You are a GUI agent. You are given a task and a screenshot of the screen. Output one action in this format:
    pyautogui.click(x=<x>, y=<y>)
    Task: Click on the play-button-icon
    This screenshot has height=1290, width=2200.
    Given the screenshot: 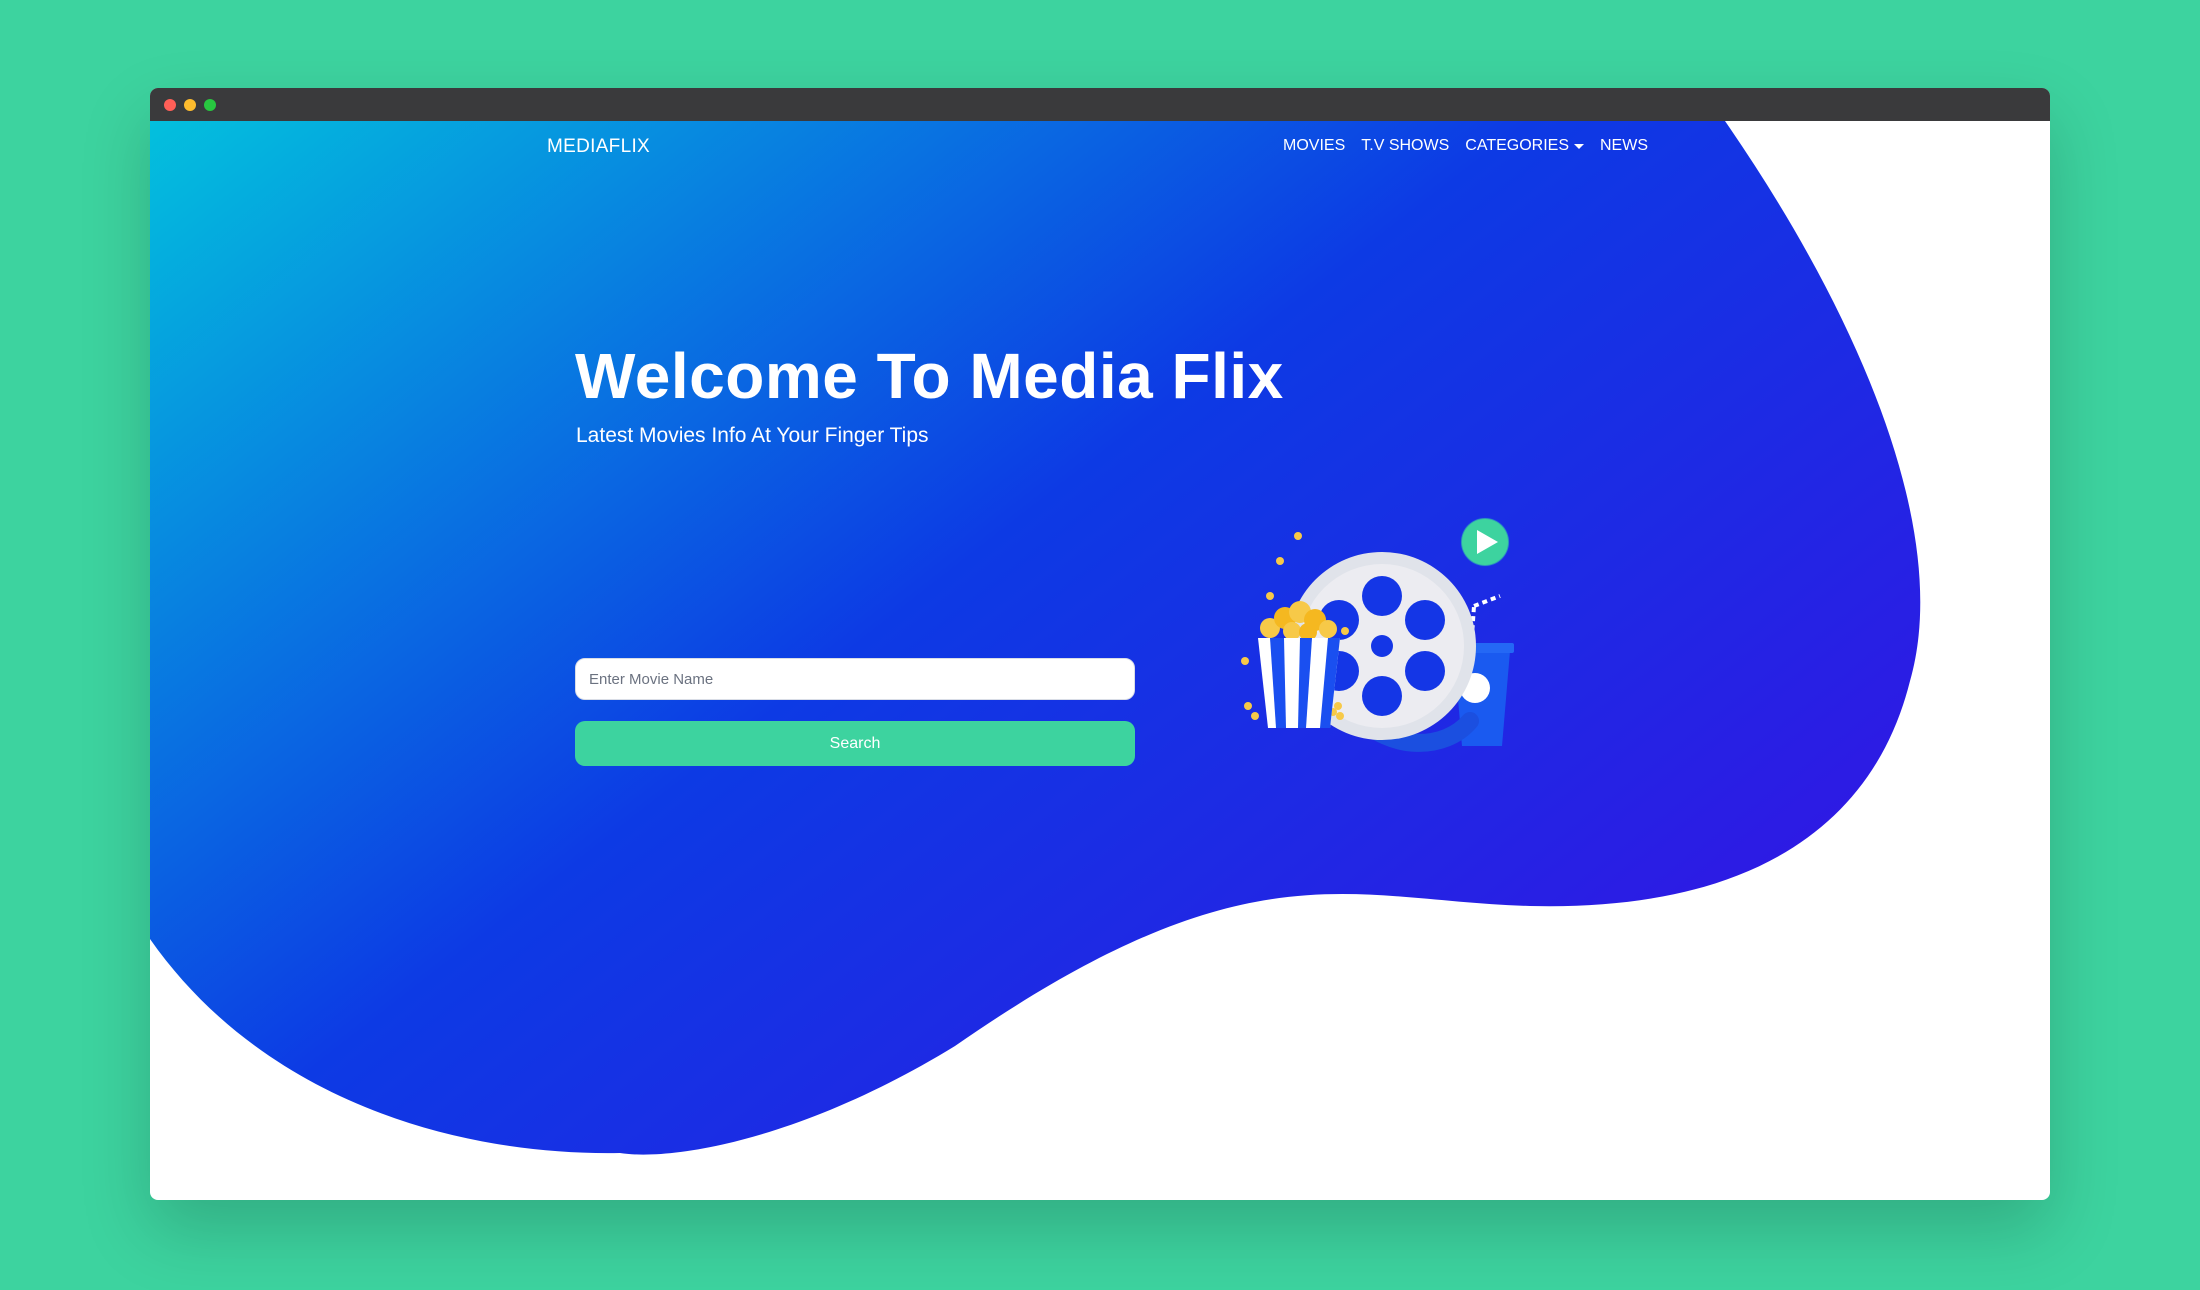 What is the action you would take?
    pyautogui.click(x=1485, y=542)
    